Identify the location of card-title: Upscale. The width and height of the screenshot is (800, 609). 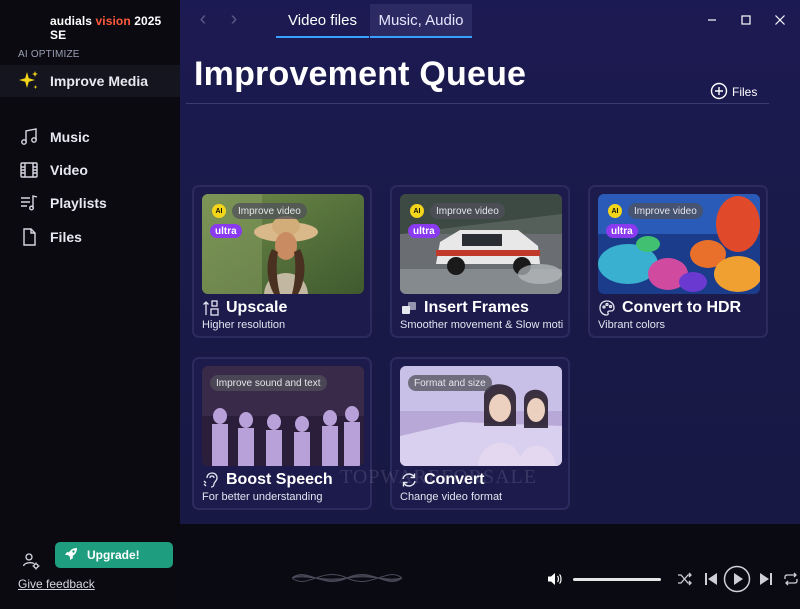
(244, 308).